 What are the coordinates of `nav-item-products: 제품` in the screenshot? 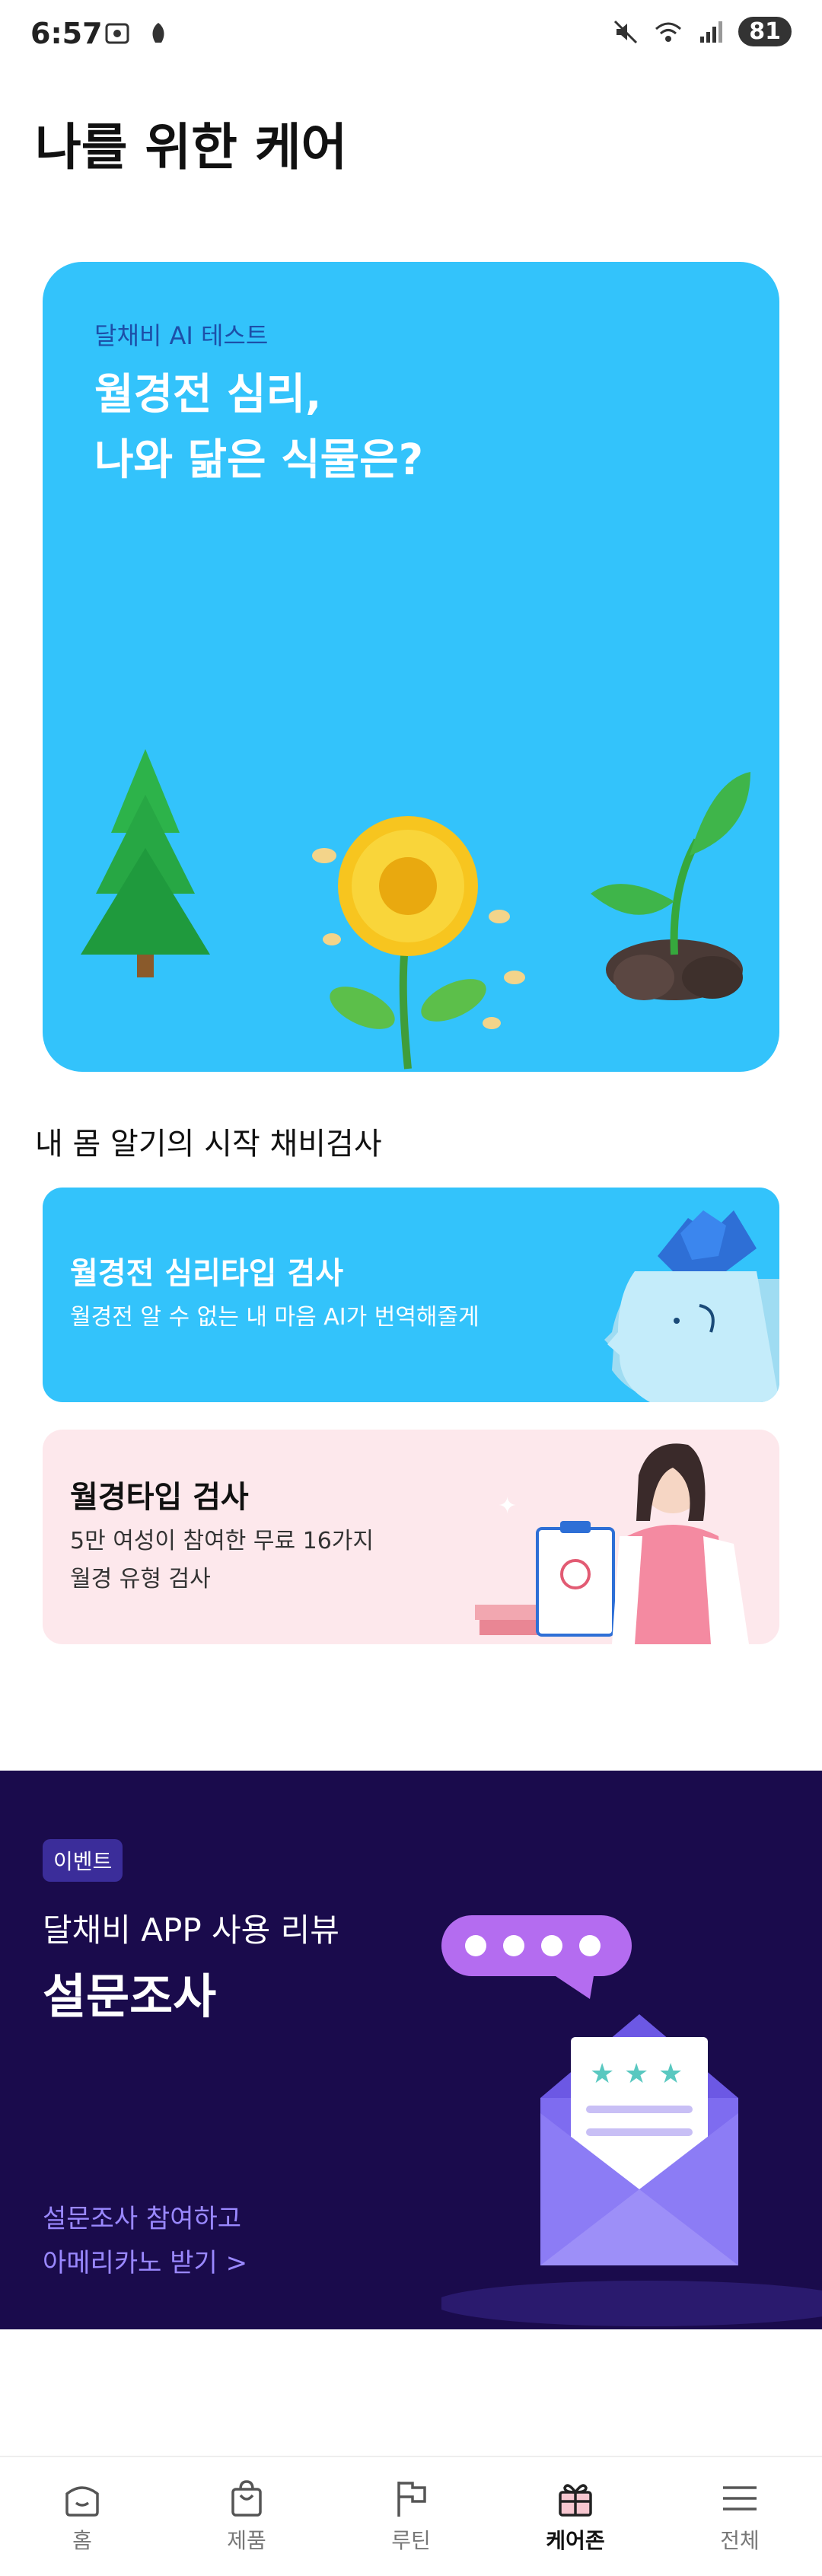 It's located at (246, 2516).